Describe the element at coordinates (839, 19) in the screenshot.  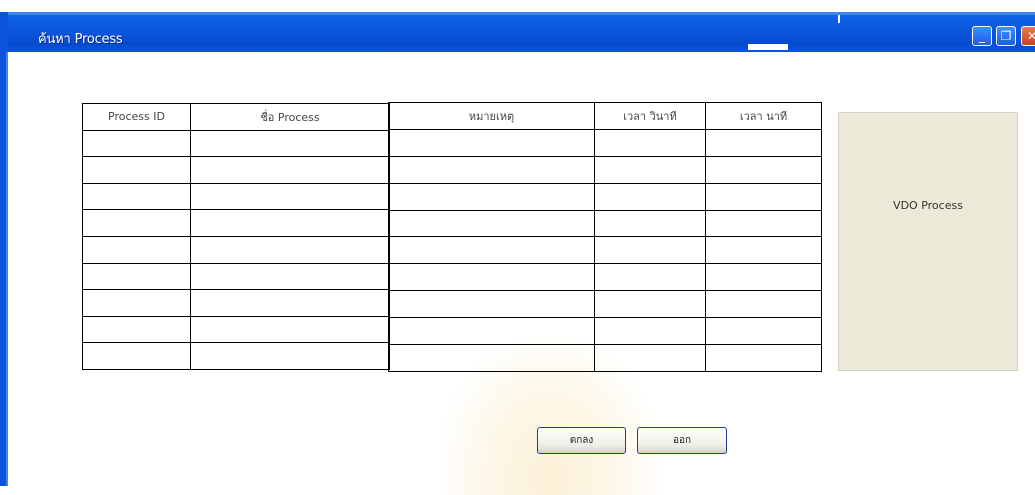
I see `title-bar-tick` at that location.